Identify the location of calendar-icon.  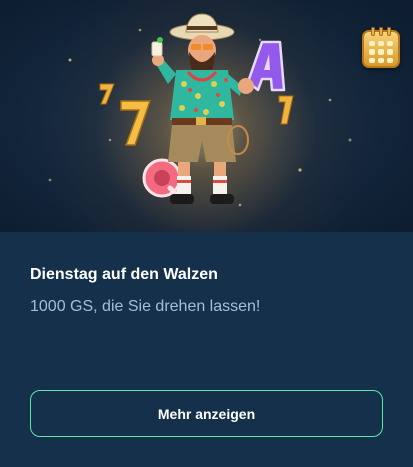
(381, 47).